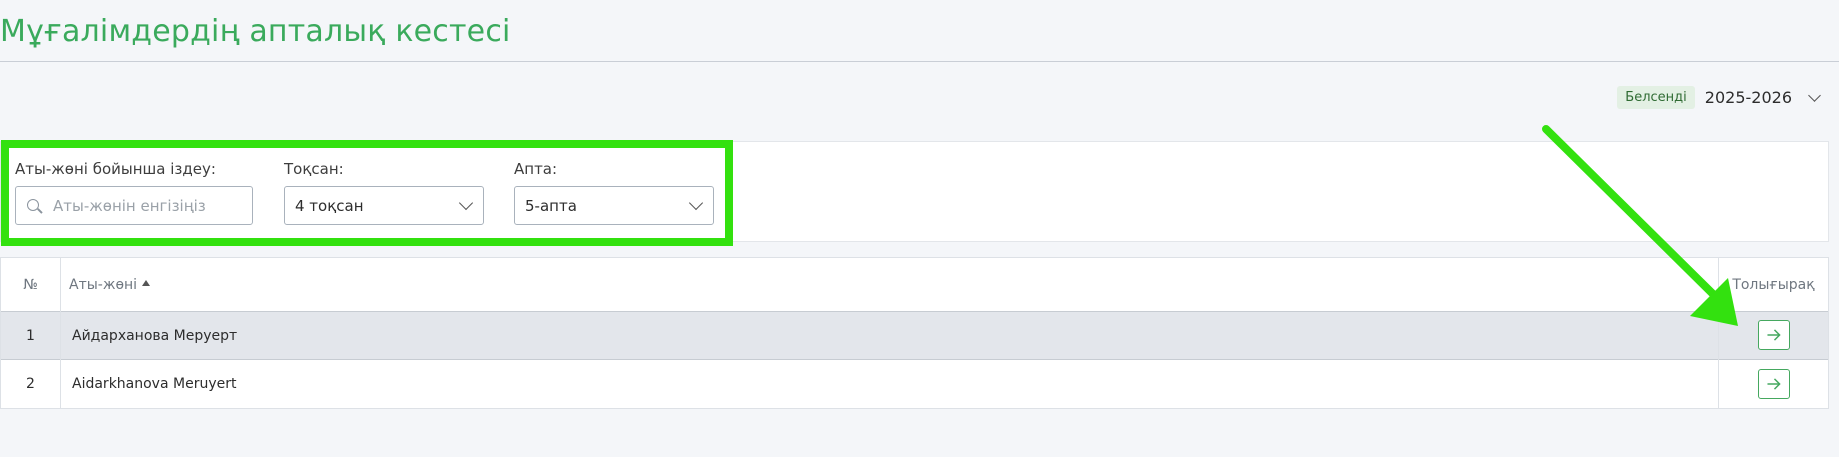  What do you see at coordinates (155, 335) in the screenshot?
I see `teacher-name: Айдарханова Меруерт` at bounding box center [155, 335].